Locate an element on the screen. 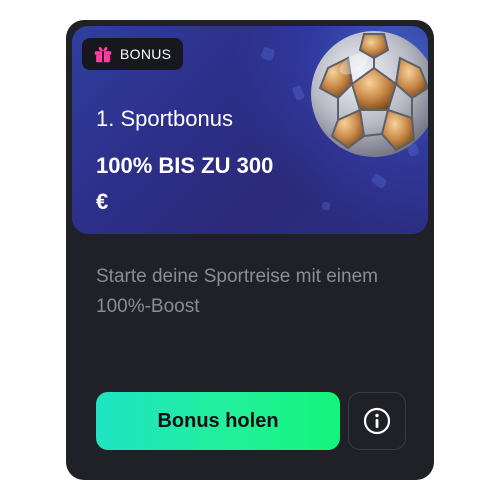  promo-headline: 100% BIS ZU 300 € is located at coordinates (185, 183).